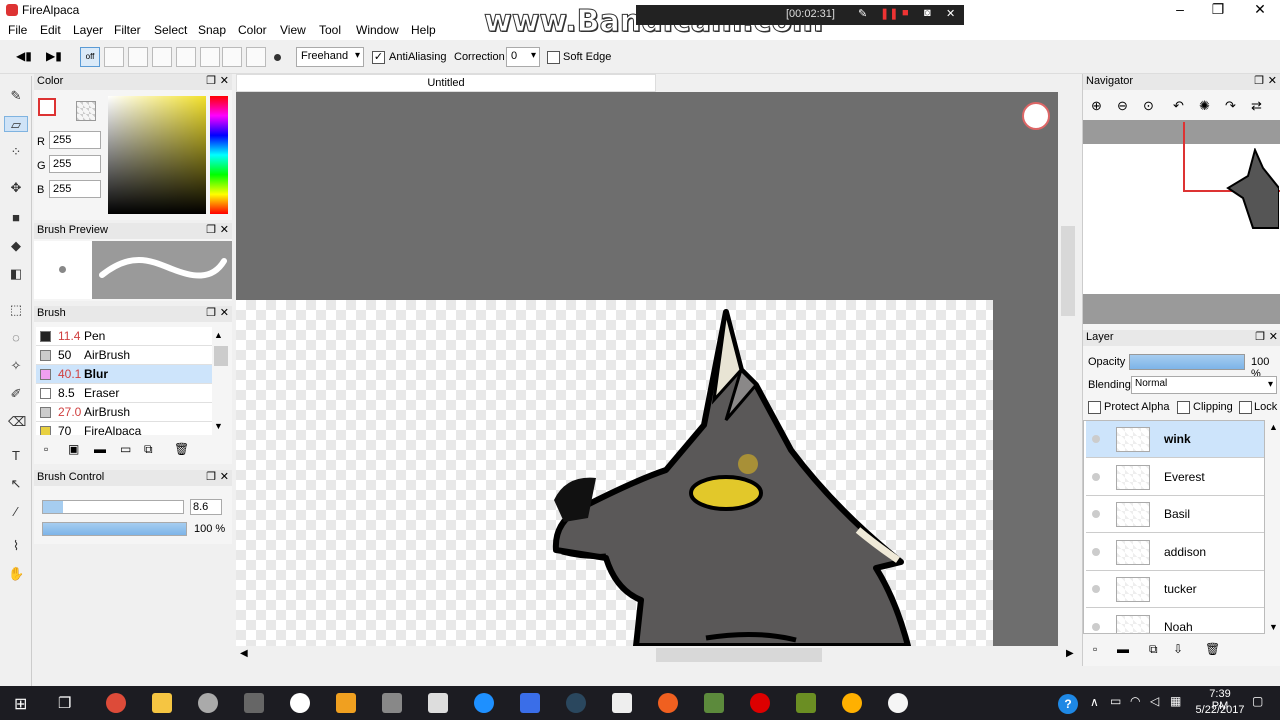  Describe the element at coordinates (16, 456) in the screenshot. I see `text-tool-icon: T` at that location.